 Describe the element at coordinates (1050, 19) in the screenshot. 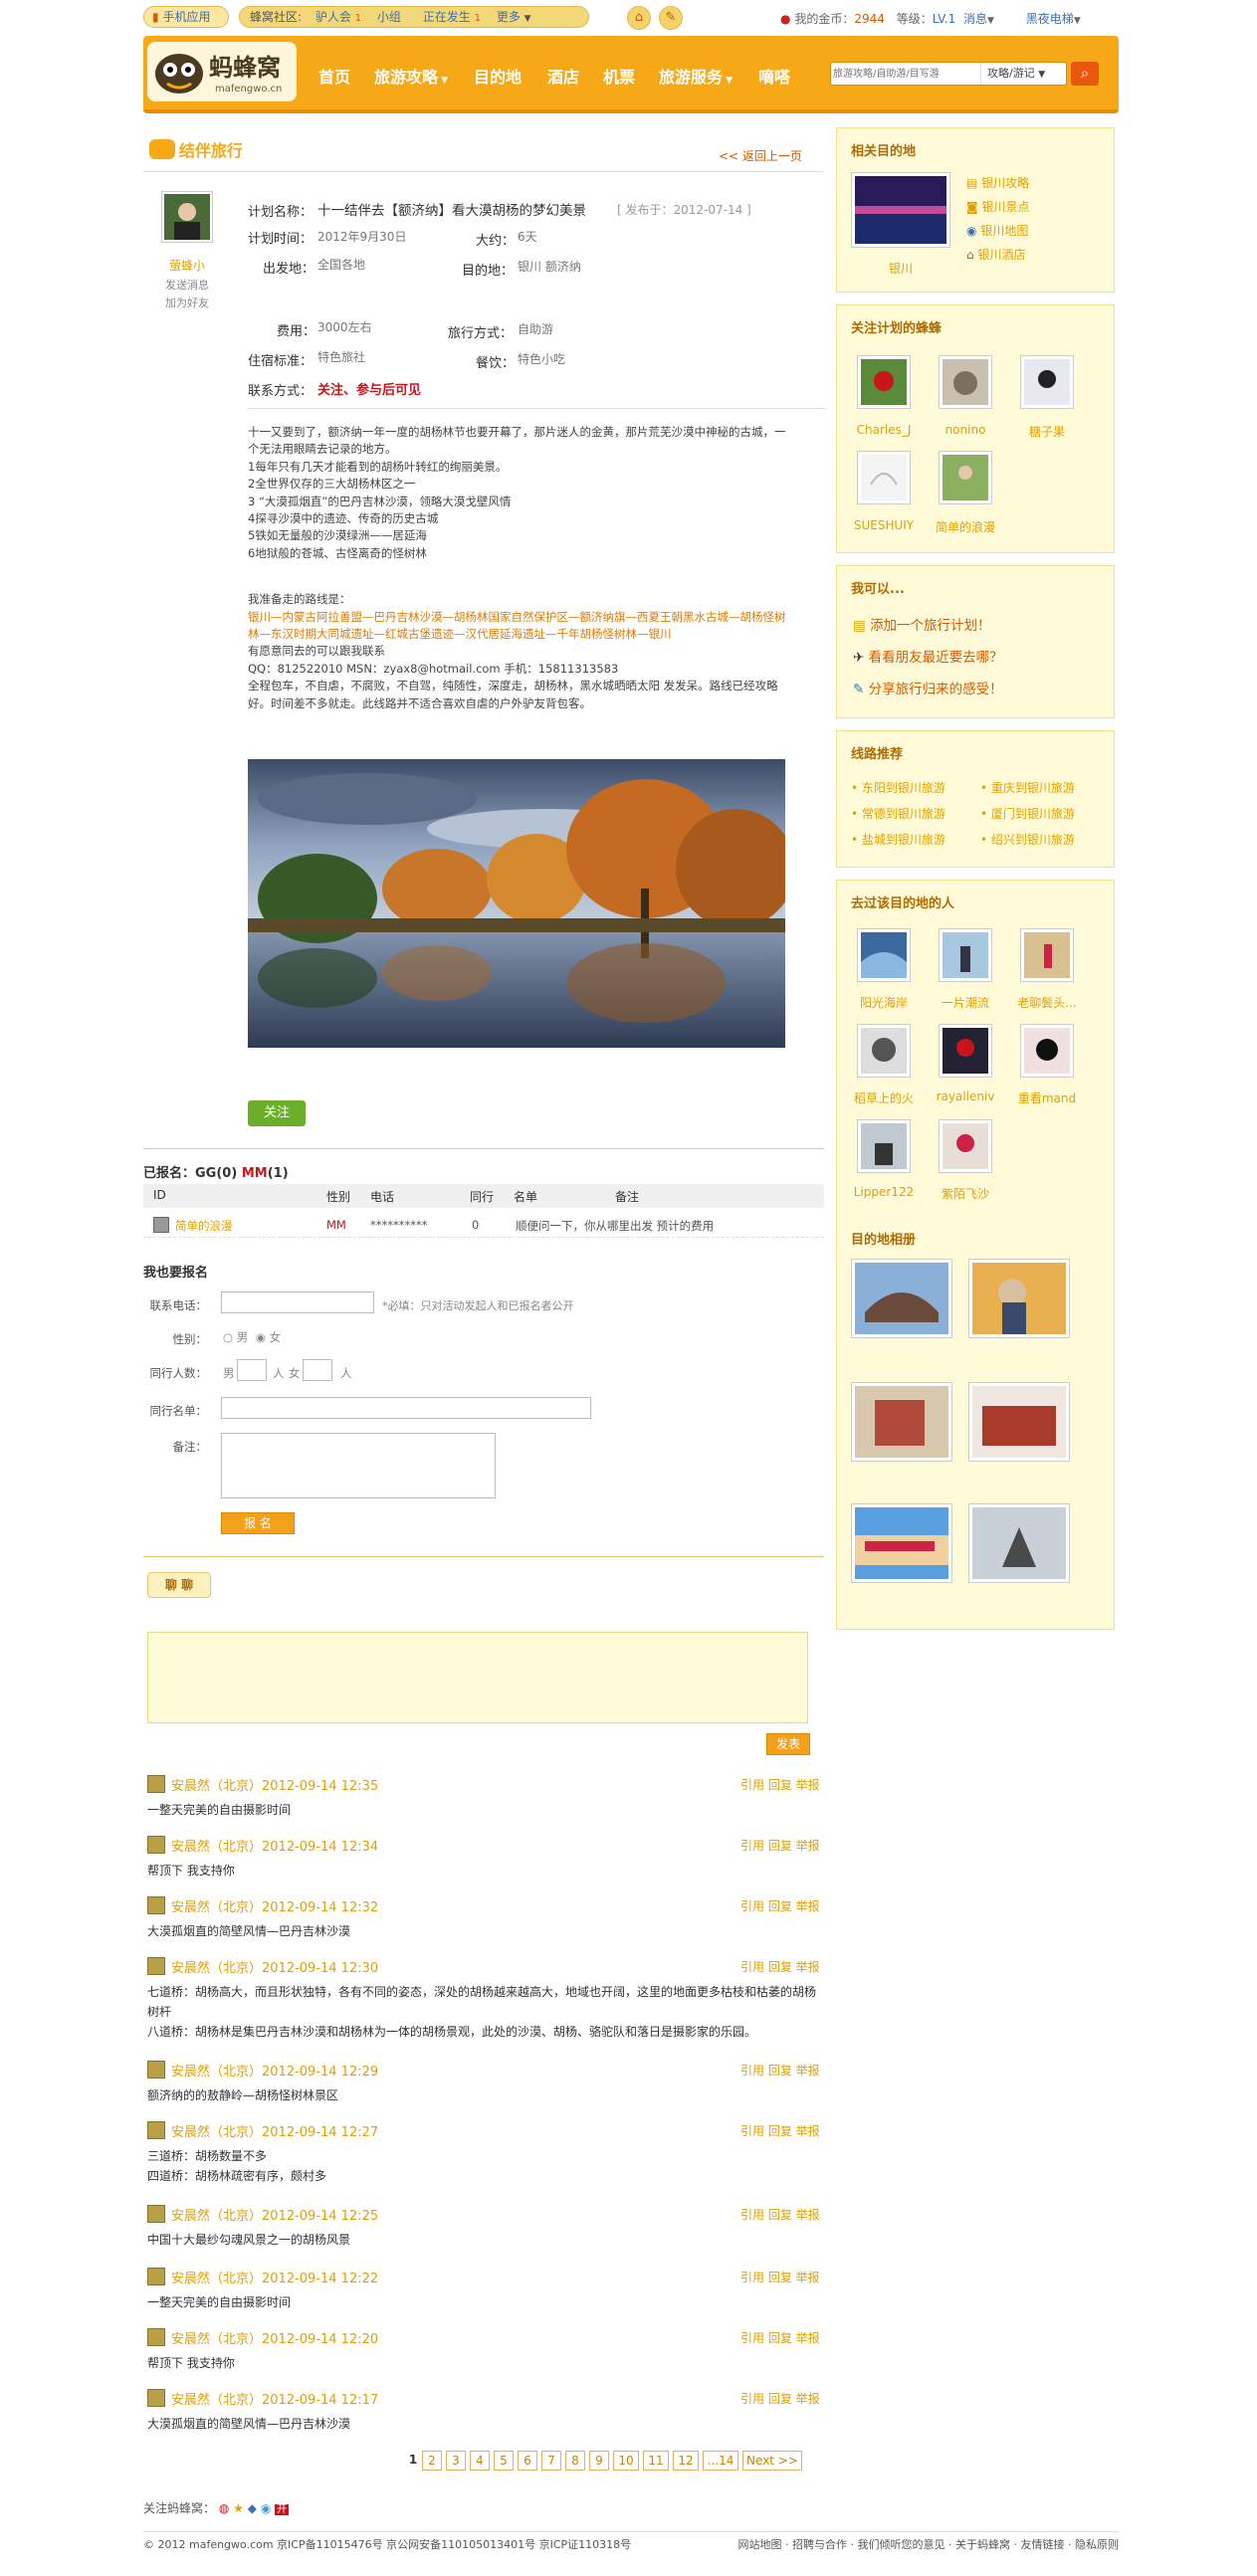

I see `user-menu: 黑夜电梯` at that location.